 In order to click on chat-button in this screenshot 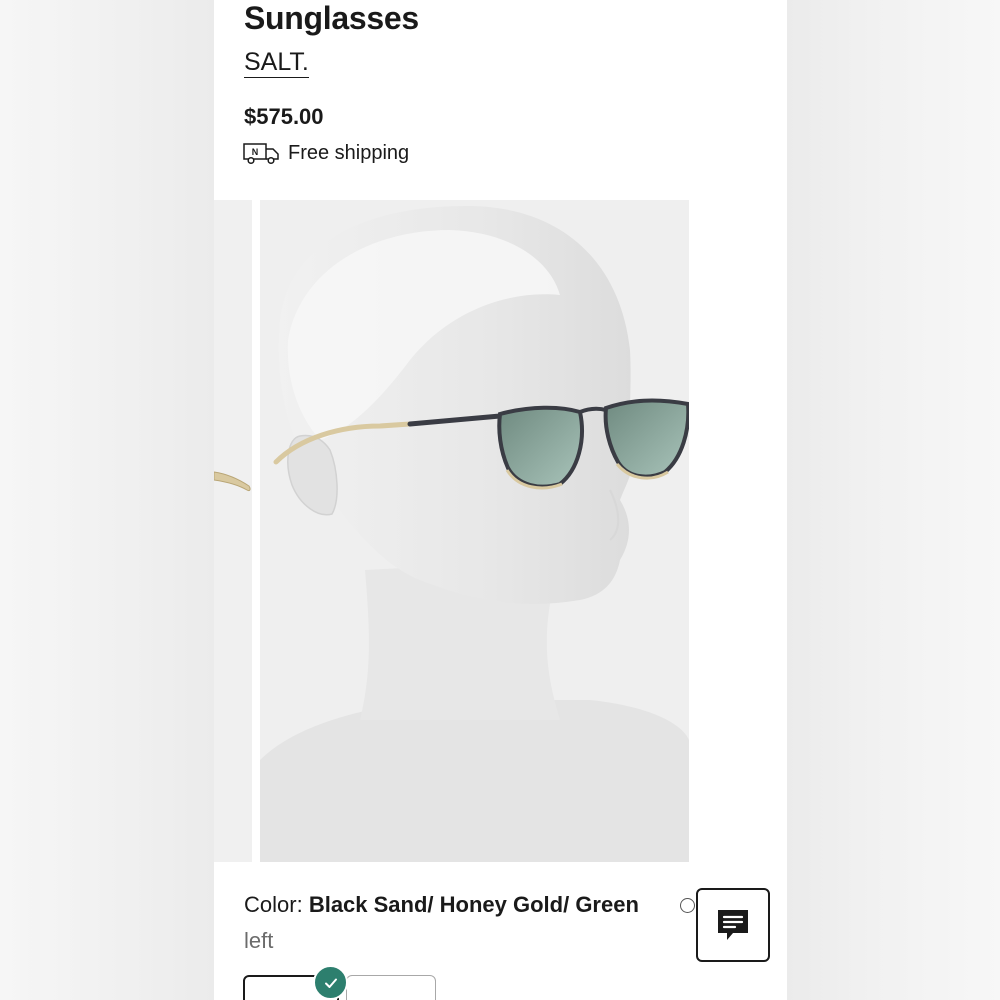, I will do `click(733, 925)`.